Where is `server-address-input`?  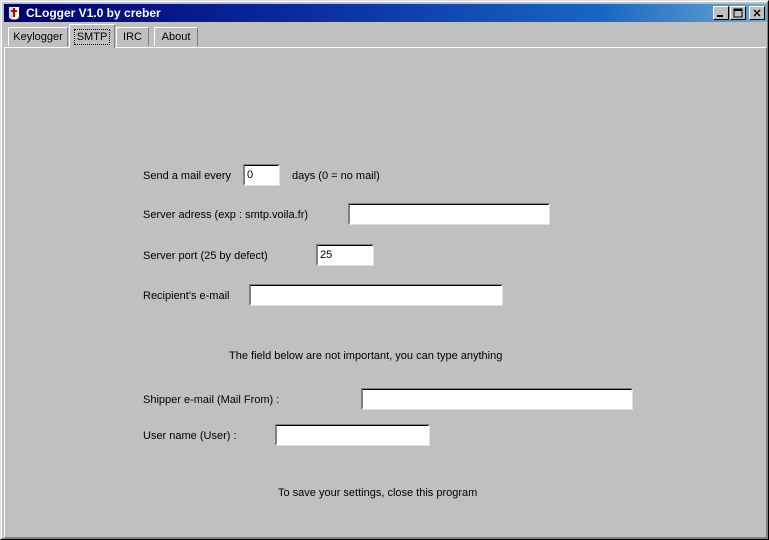
server-address-input is located at coordinates (449, 214).